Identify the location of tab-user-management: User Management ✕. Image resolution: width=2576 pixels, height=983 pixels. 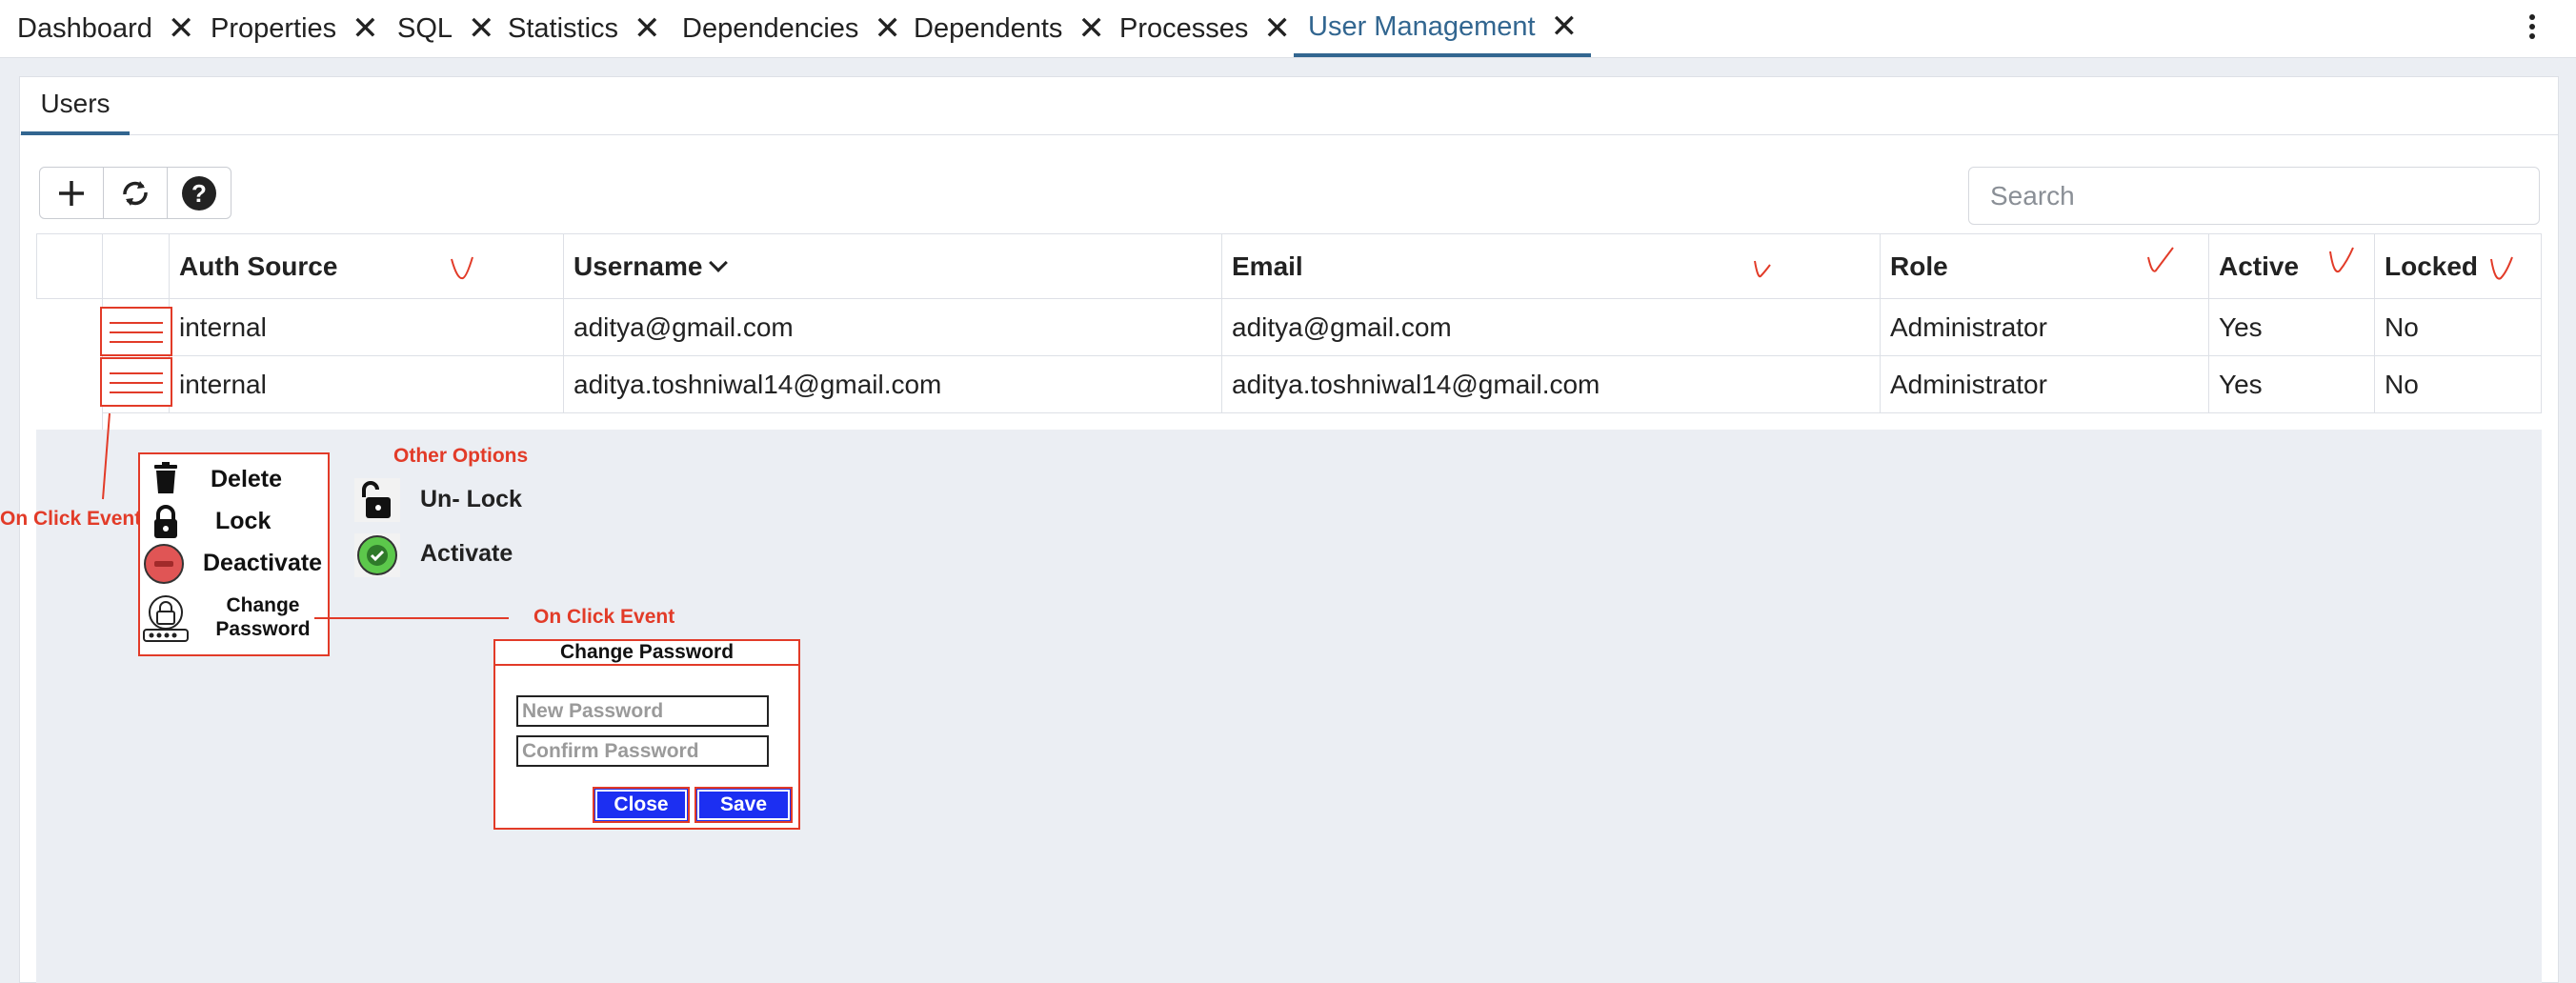
(1443, 28).